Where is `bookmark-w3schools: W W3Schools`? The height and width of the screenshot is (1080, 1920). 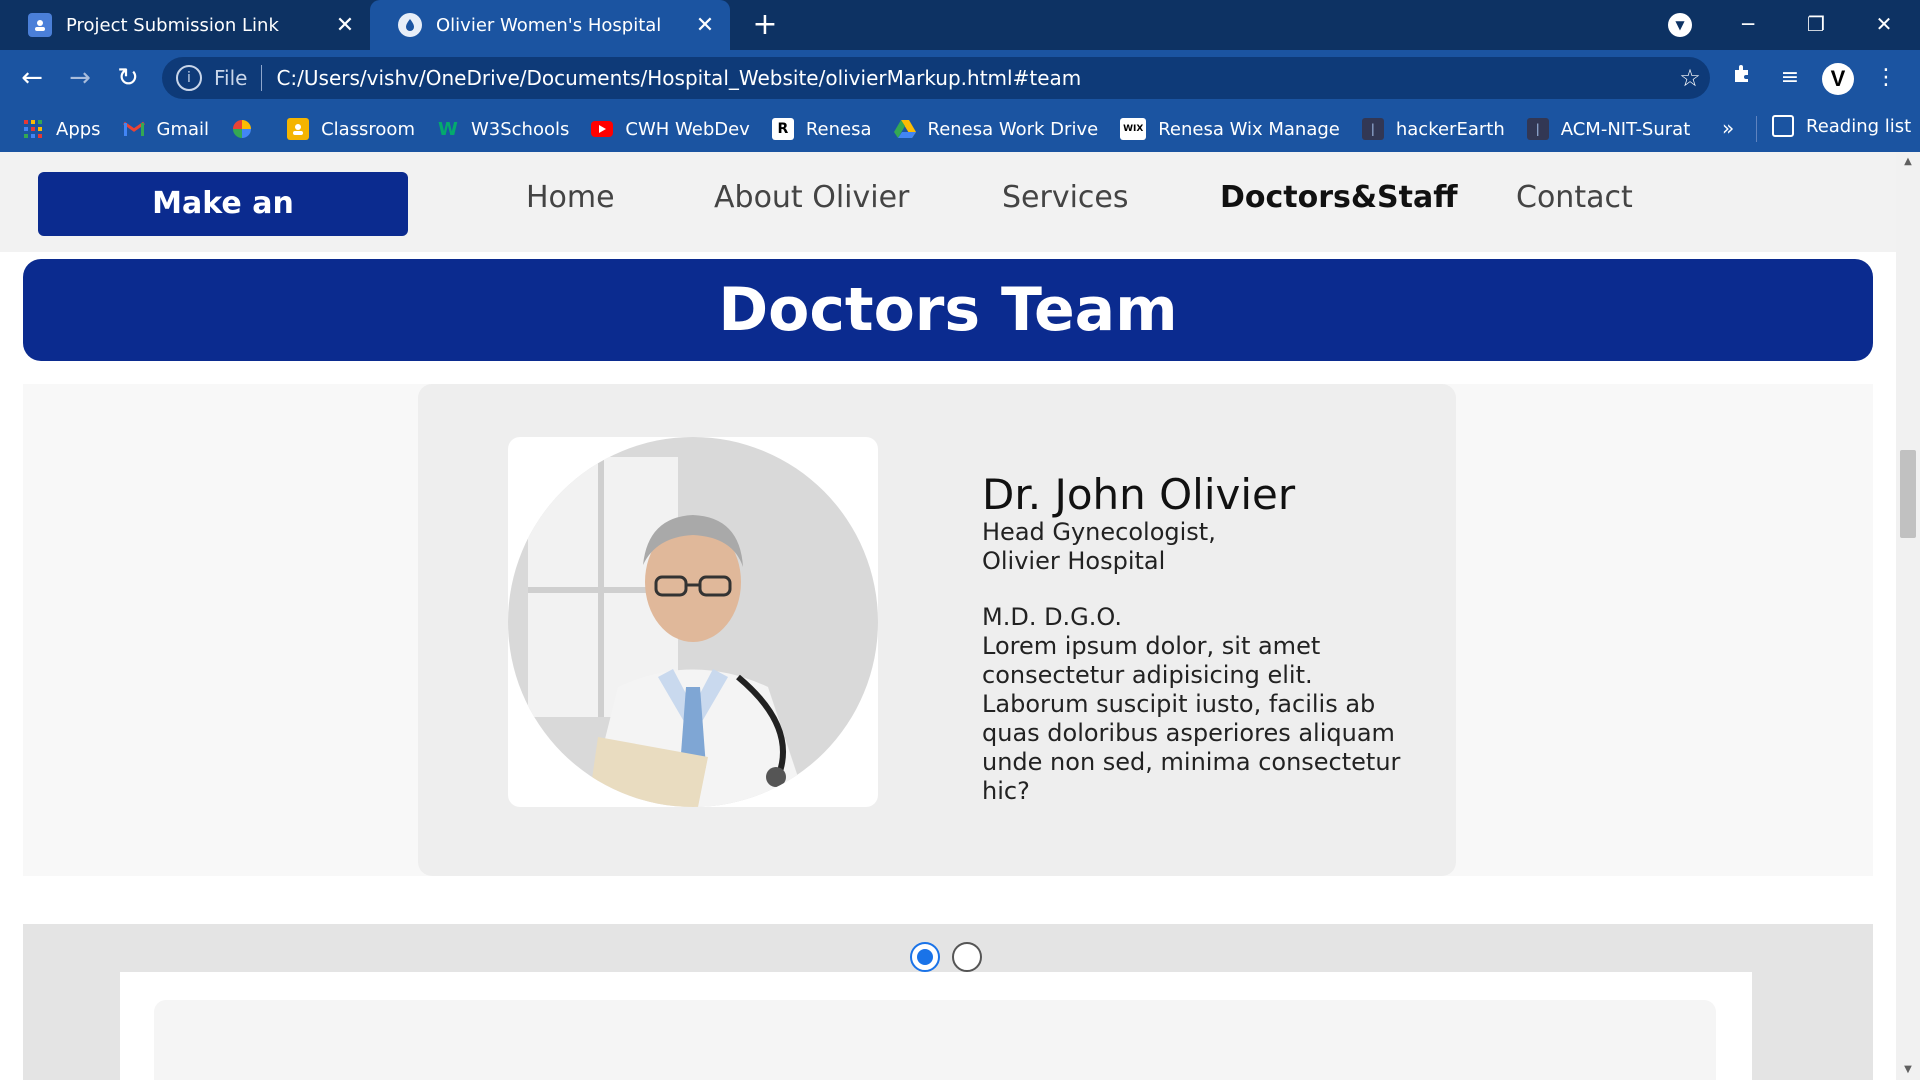 bookmark-w3schools: W W3Schools is located at coordinates (503, 129).